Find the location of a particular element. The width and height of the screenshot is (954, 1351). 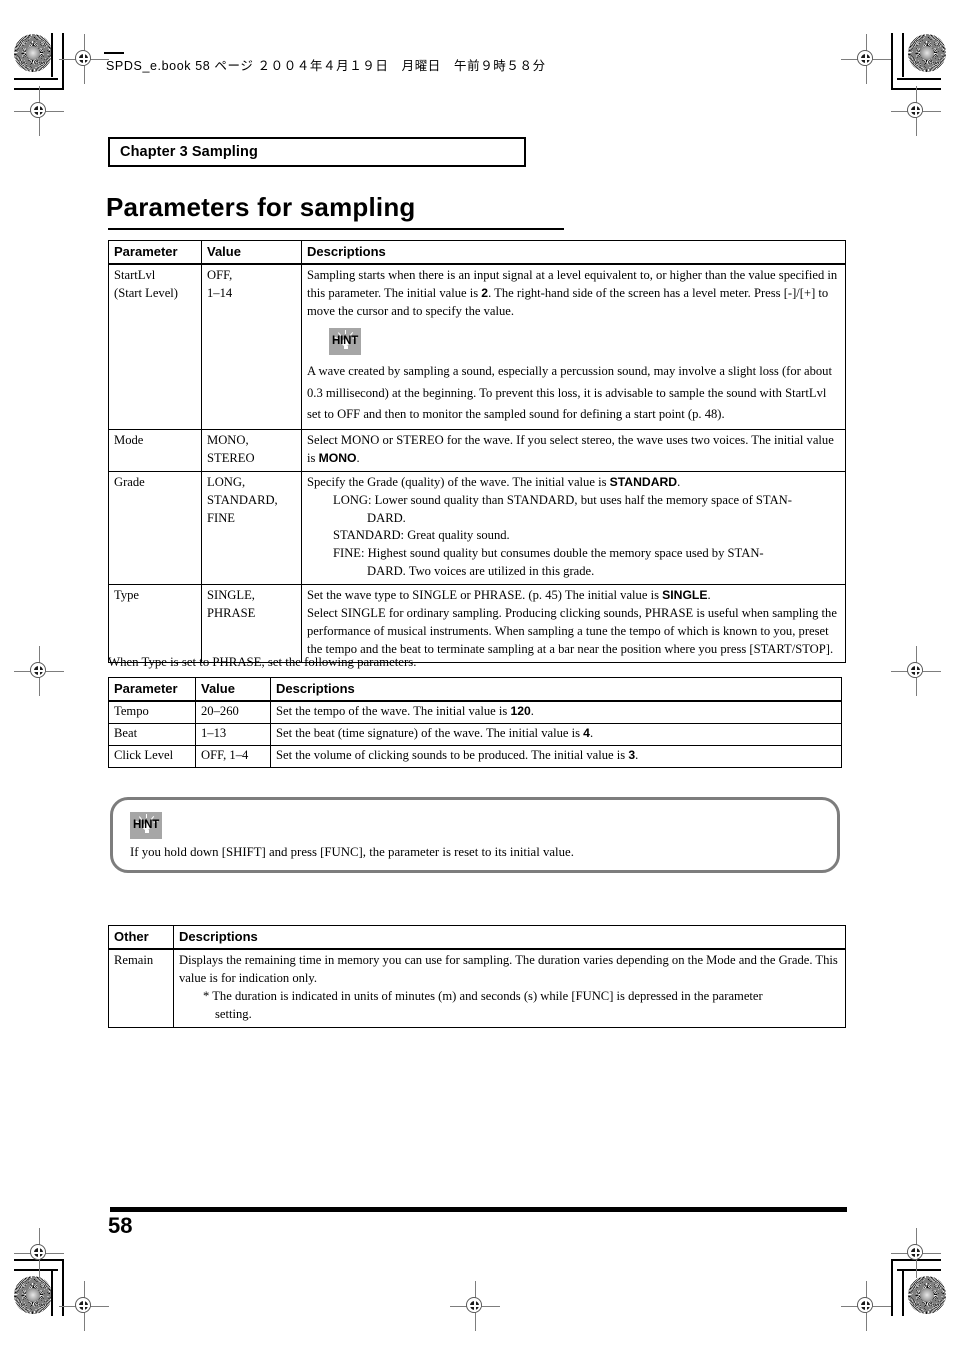

crop-mark-bottom-left-h is located at coordinates (36, 1270).